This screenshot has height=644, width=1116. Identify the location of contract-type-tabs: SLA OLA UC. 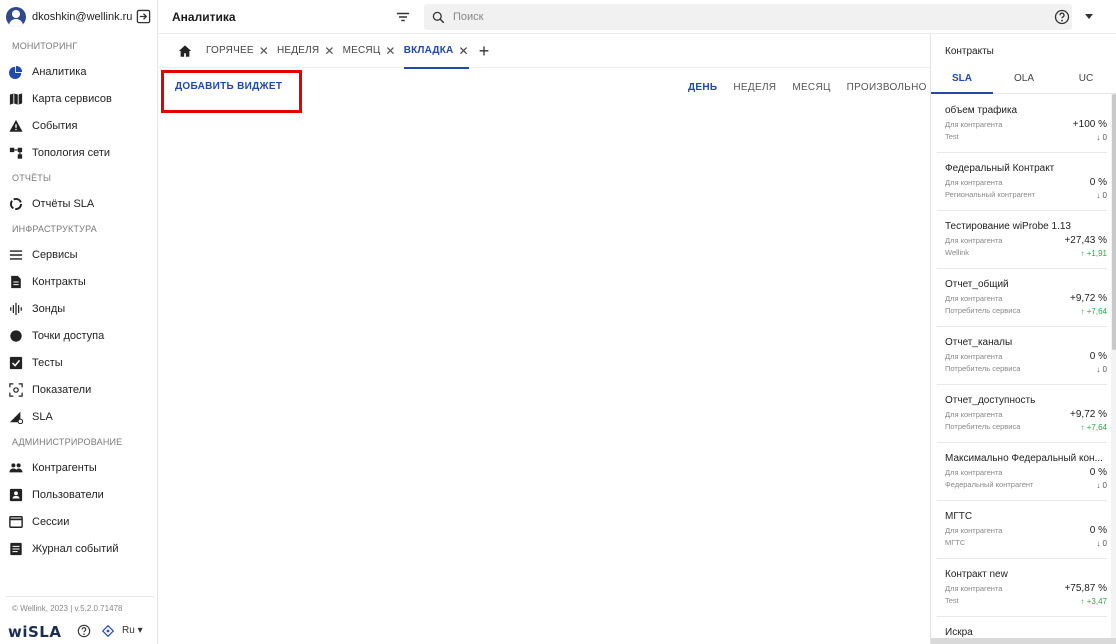
(1023, 79).